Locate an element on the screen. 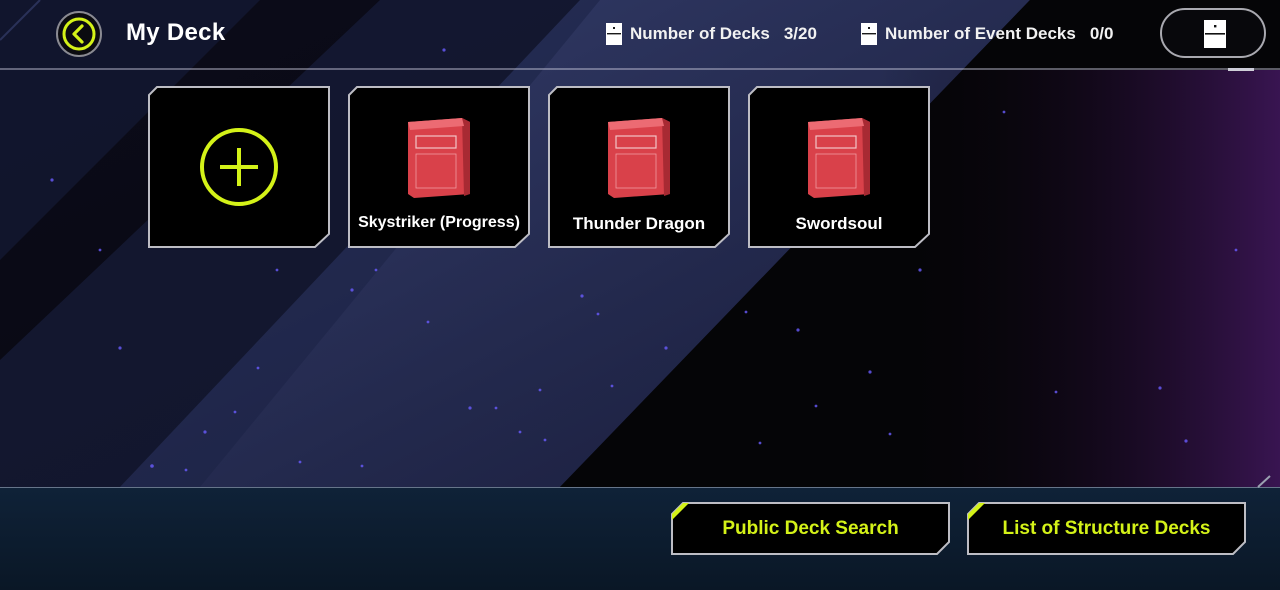  back-button is located at coordinates (79, 34).